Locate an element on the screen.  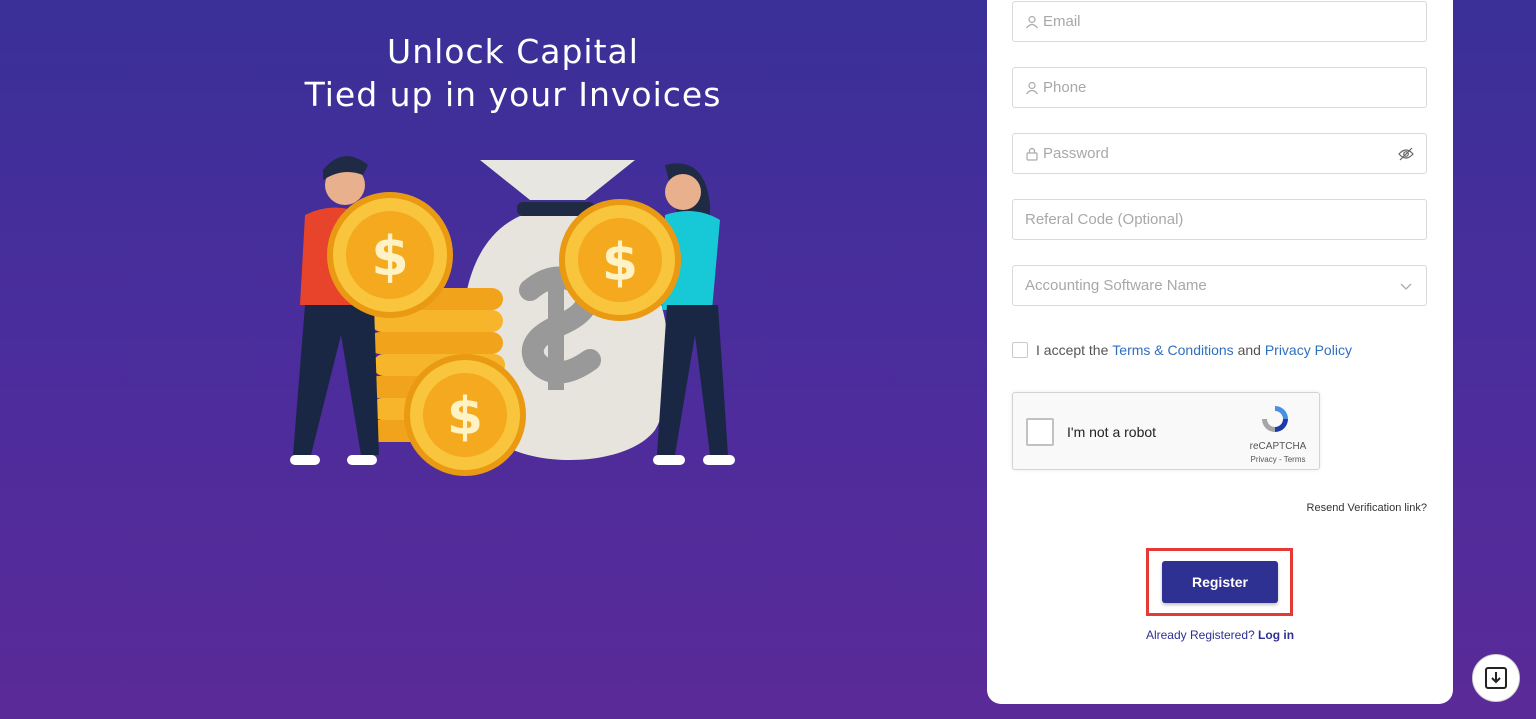
already-registered-row: Already Registered? Log in is located at coordinates (1220, 635).